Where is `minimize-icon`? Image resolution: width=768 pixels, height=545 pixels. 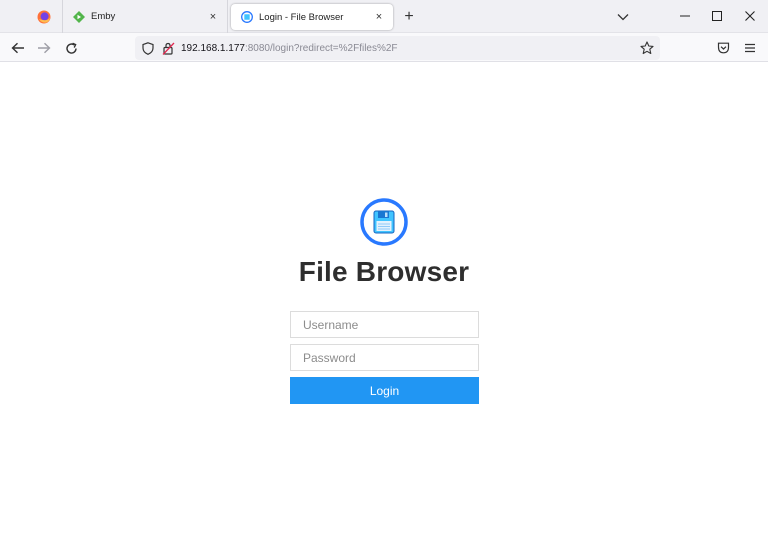 minimize-icon is located at coordinates (685, 16).